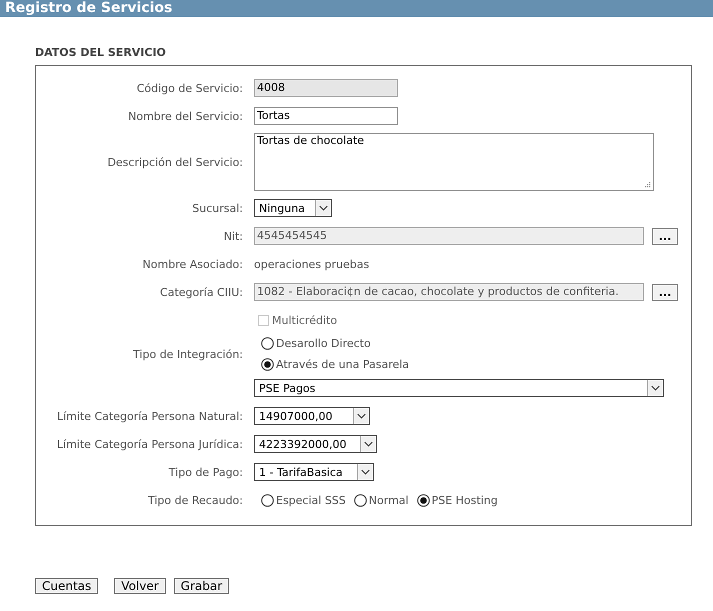 Image resolution: width=713 pixels, height=611 pixels. What do you see at coordinates (149, 416) in the screenshot?
I see `field-label: Límite Categoría Persona Natural:` at bounding box center [149, 416].